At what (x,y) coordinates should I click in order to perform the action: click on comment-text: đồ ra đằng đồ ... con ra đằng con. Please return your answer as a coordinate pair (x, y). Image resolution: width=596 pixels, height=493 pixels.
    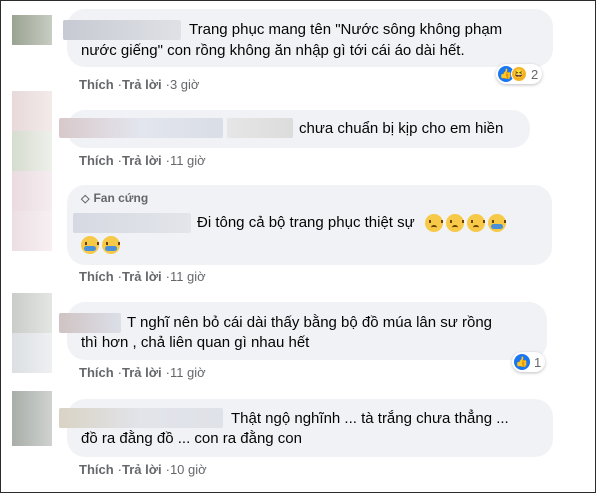
    Looking at the image, I should click on (191, 438).